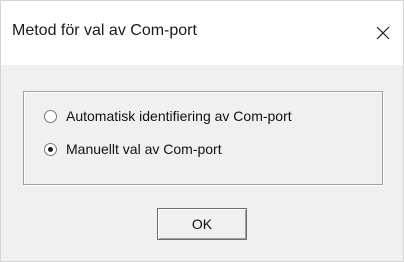 The image size is (404, 262). I want to click on radio-automatic, so click(50, 116).